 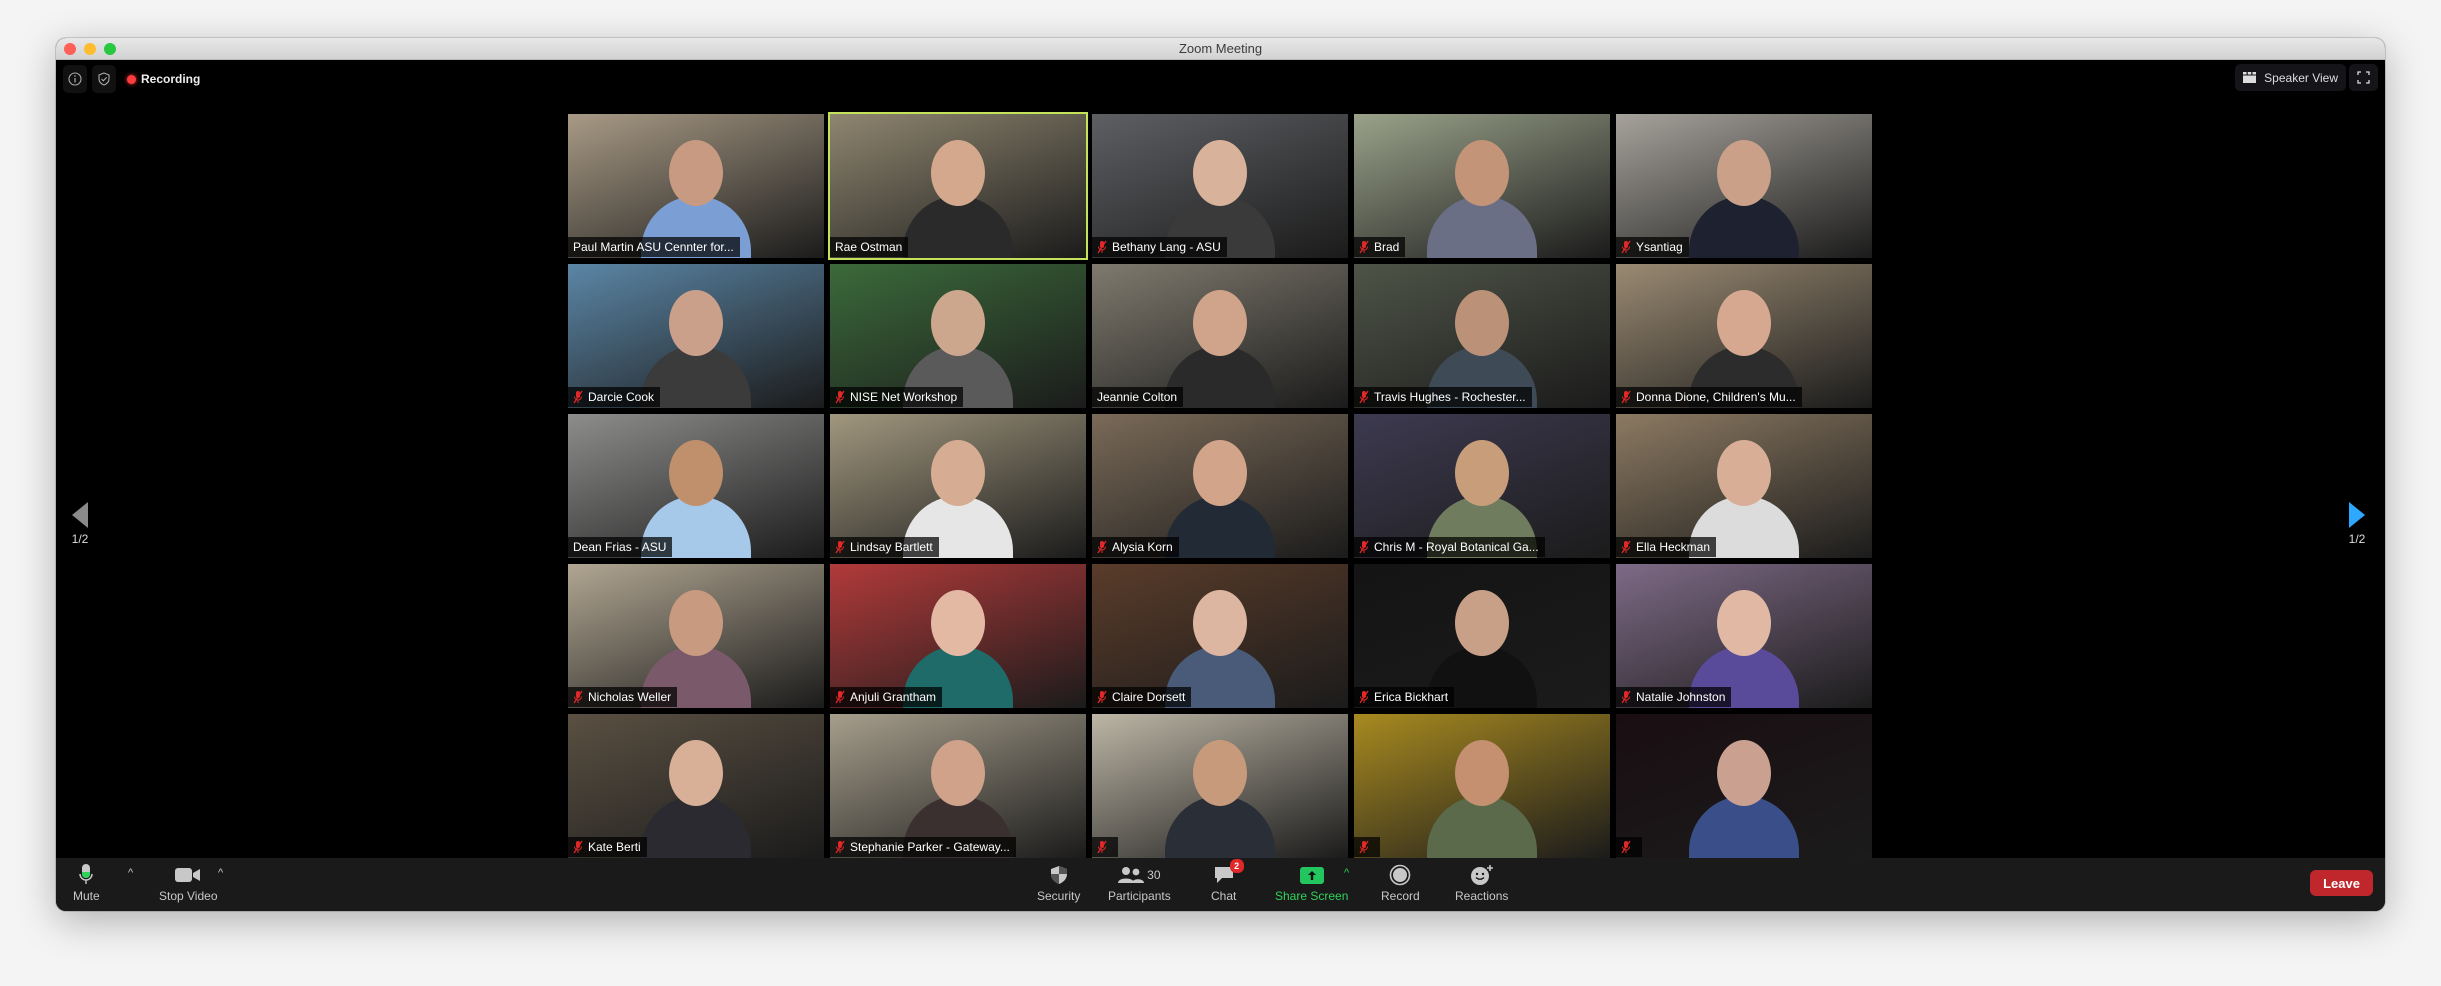 I want to click on name-tag: Ella Heckman, so click(x=1666, y=547).